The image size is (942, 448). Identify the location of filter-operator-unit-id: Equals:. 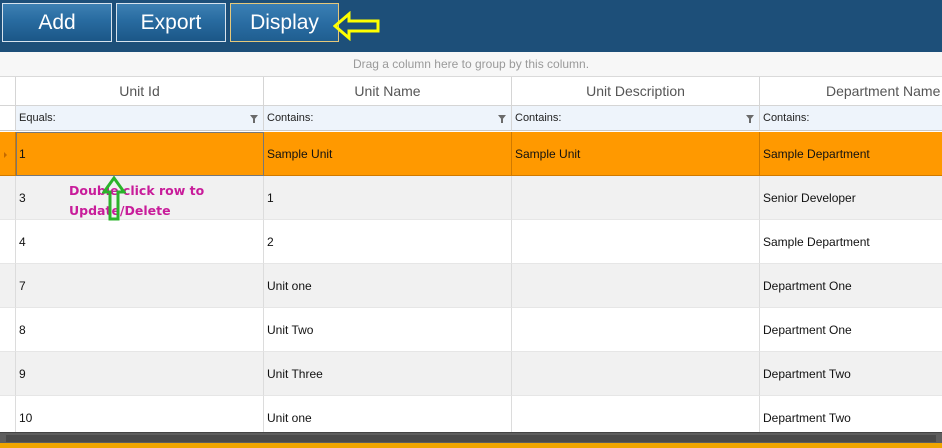
(37, 118).